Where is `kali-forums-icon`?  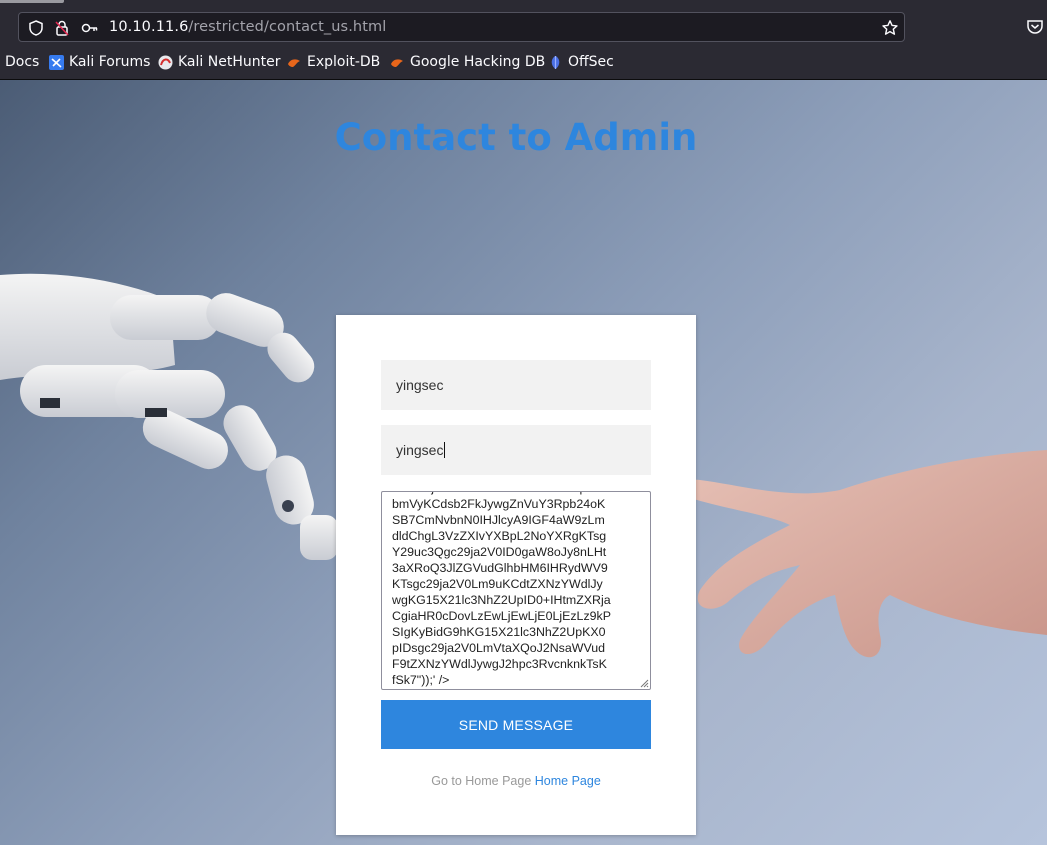
kali-forums-icon is located at coordinates (56, 62).